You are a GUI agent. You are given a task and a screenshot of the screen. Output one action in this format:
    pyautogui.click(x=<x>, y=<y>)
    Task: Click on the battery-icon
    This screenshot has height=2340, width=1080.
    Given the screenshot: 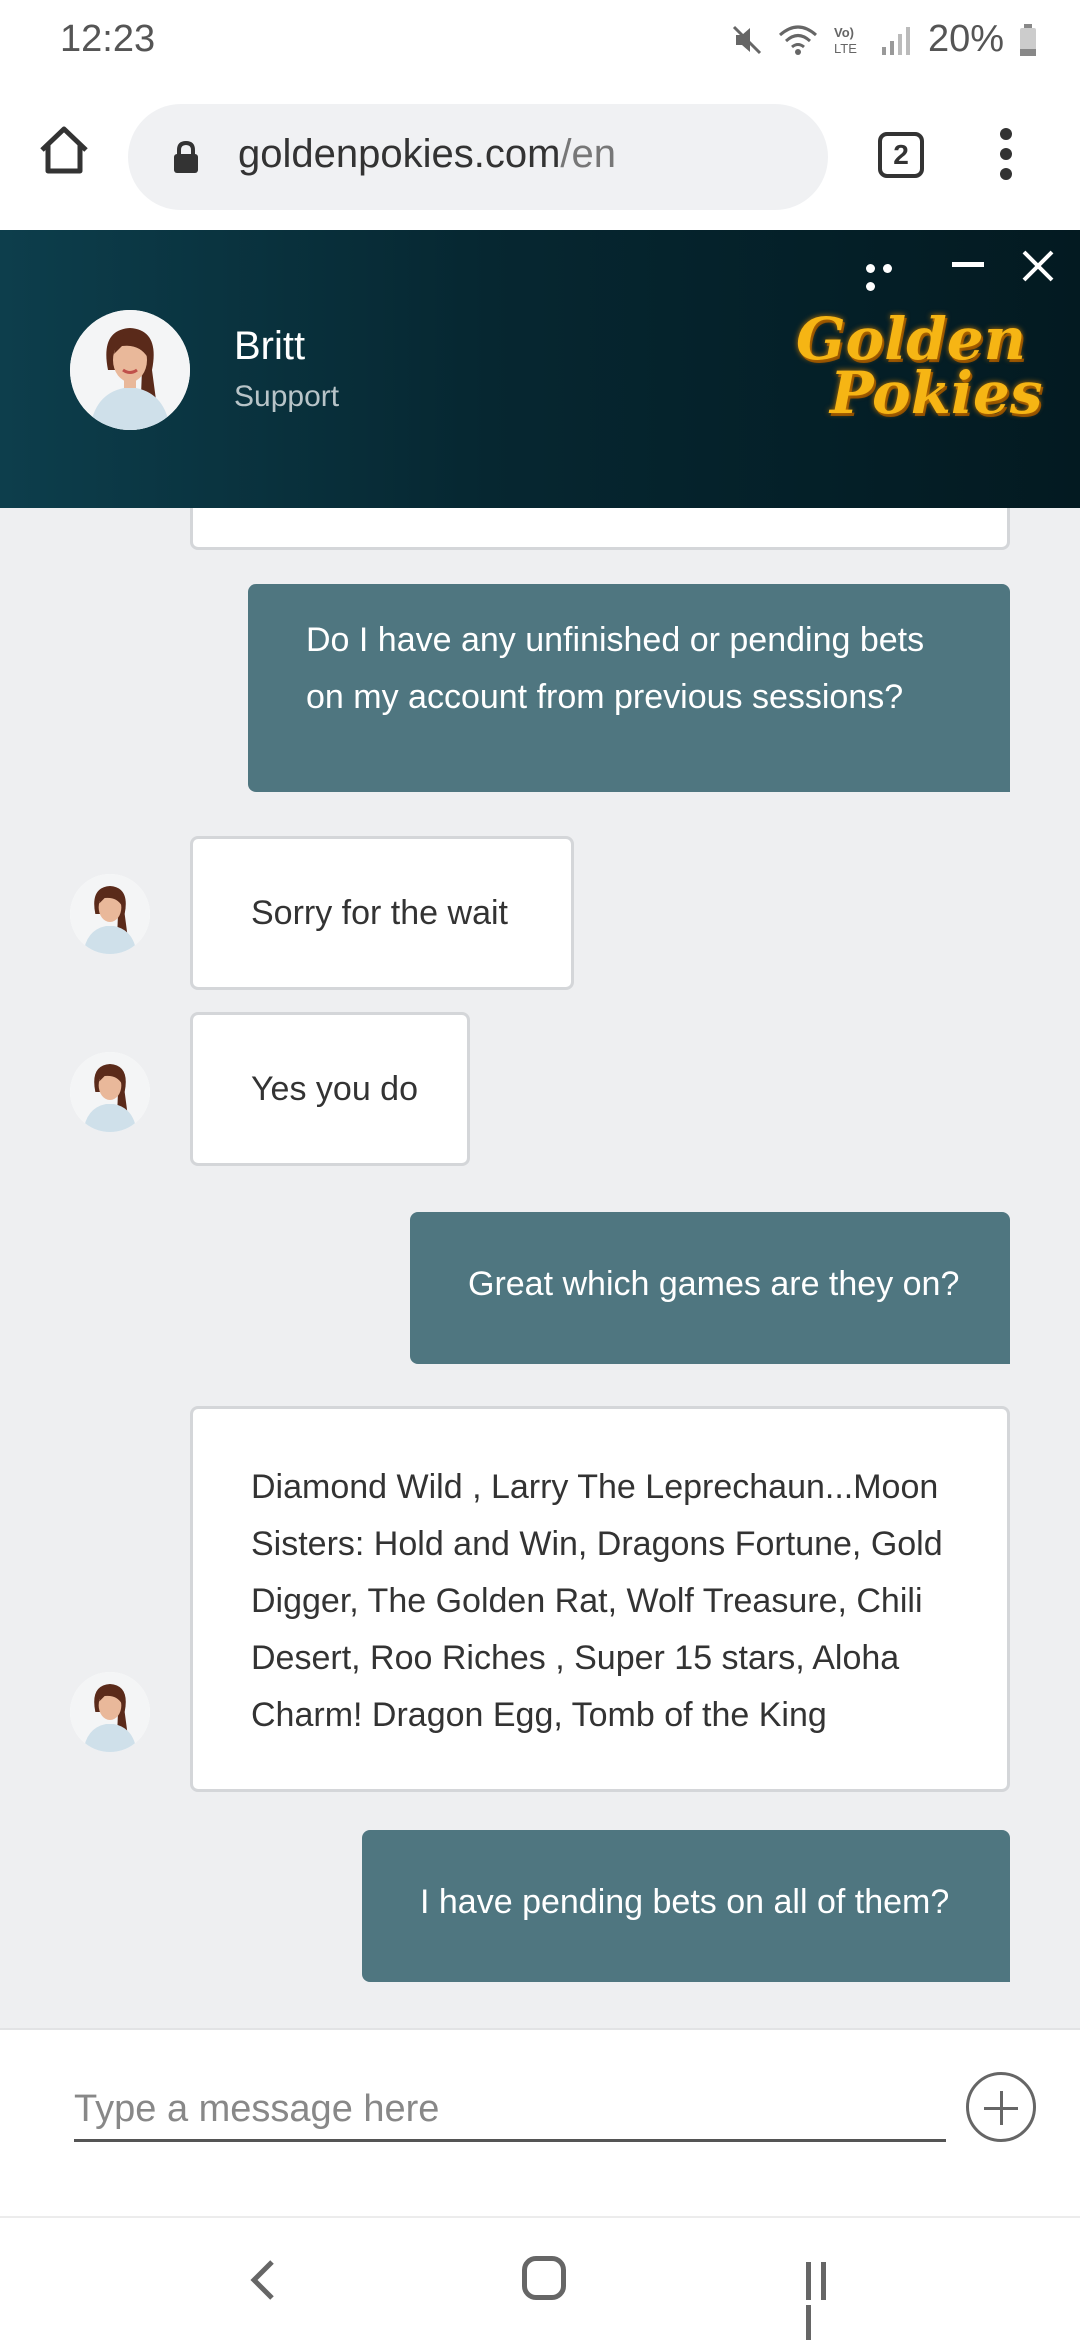 What is the action you would take?
    pyautogui.click(x=1028, y=39)
    